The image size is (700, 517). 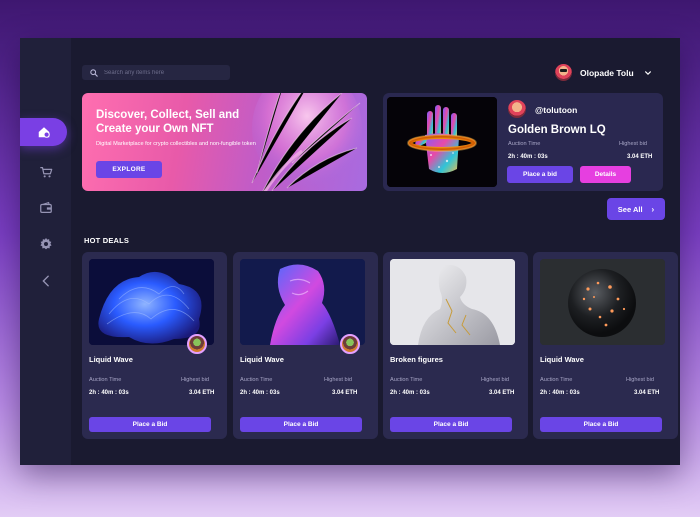 I want to click on chevron-right-icon: ›, so click(x=653, y=209).